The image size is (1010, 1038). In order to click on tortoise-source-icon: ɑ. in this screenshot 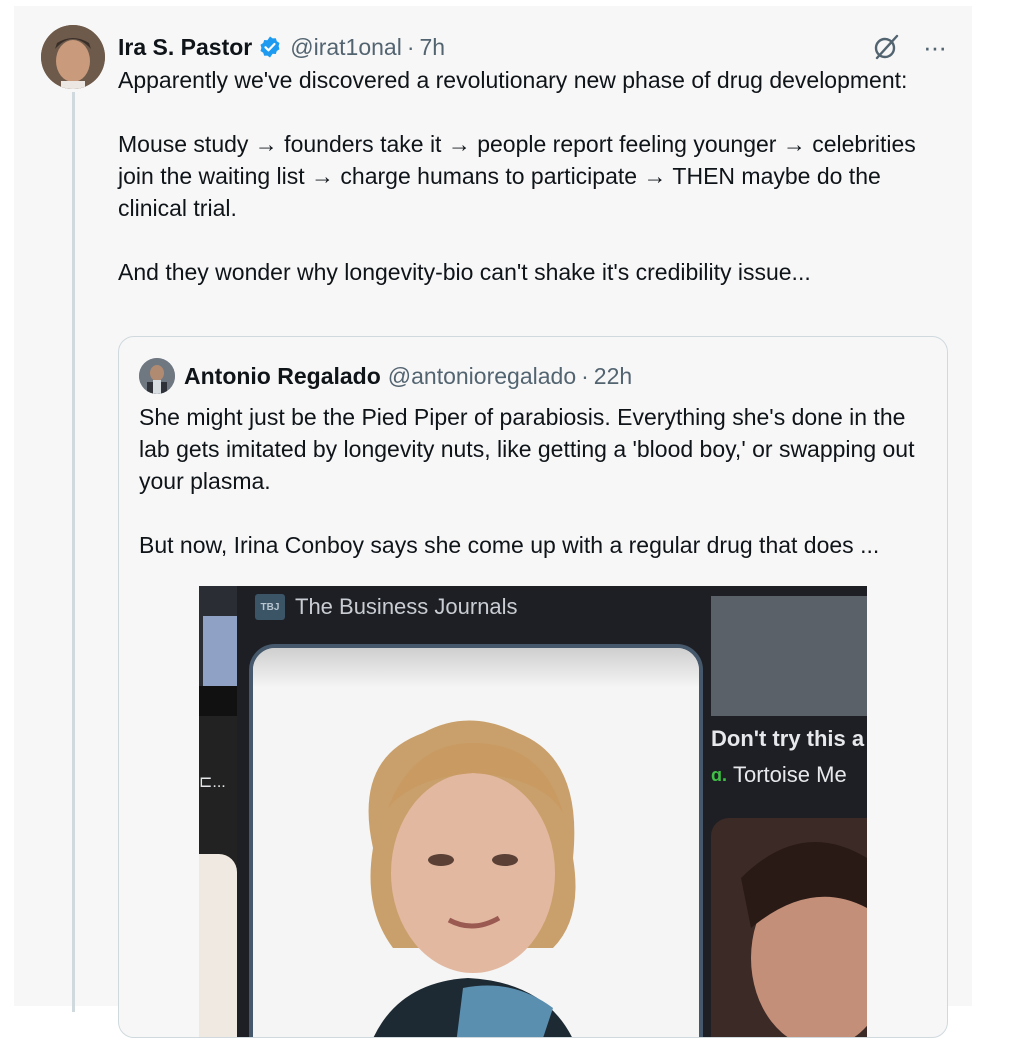, I will do `click(719, 774)`.